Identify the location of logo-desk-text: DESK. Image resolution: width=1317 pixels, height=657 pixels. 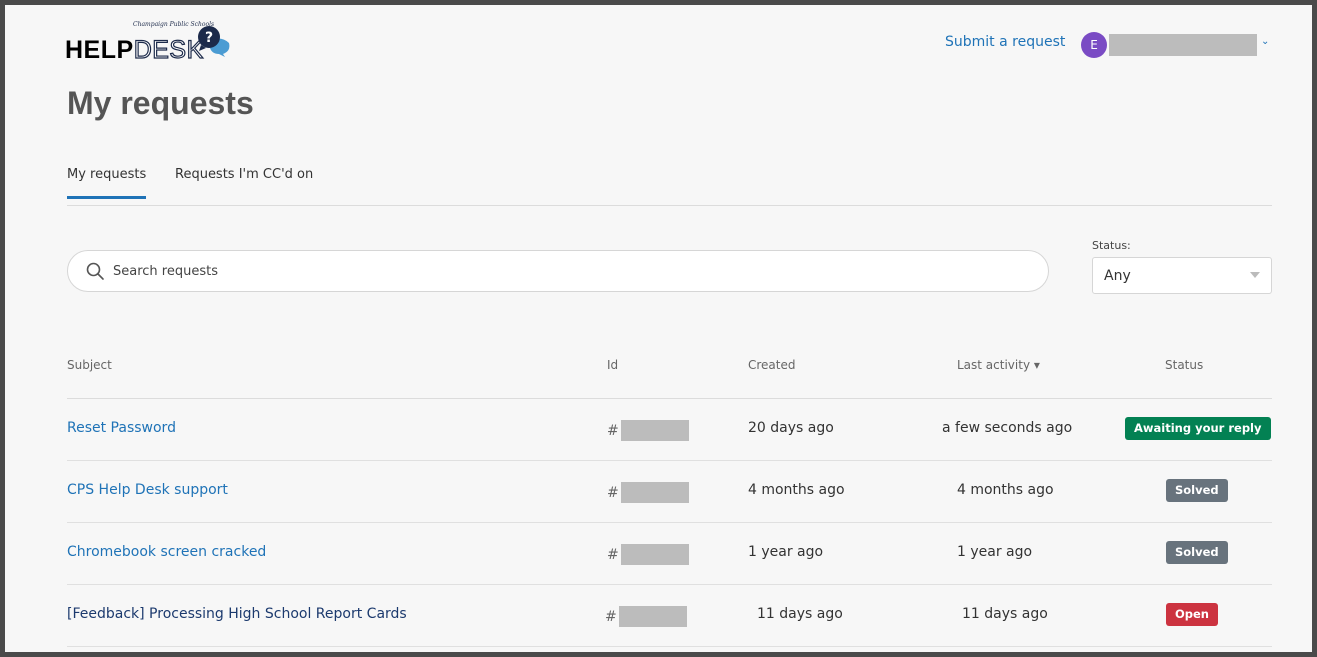
(168, 50).